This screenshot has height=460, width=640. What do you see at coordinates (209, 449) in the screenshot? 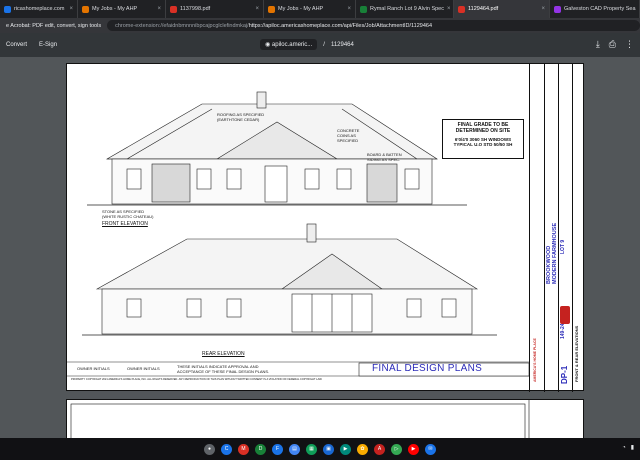
I see `launcher-icon: ●` at bounding box center [209, 449].